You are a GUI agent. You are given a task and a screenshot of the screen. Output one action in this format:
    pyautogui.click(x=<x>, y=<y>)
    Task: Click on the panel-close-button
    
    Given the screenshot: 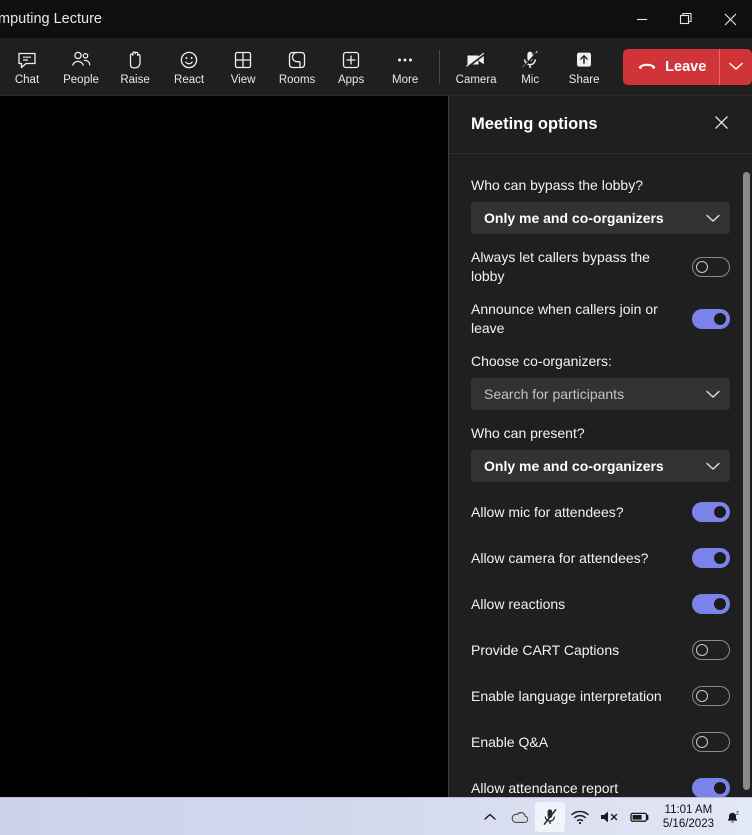 What is the action you would take?
    pyautogui.click(x=721, y=125)
    